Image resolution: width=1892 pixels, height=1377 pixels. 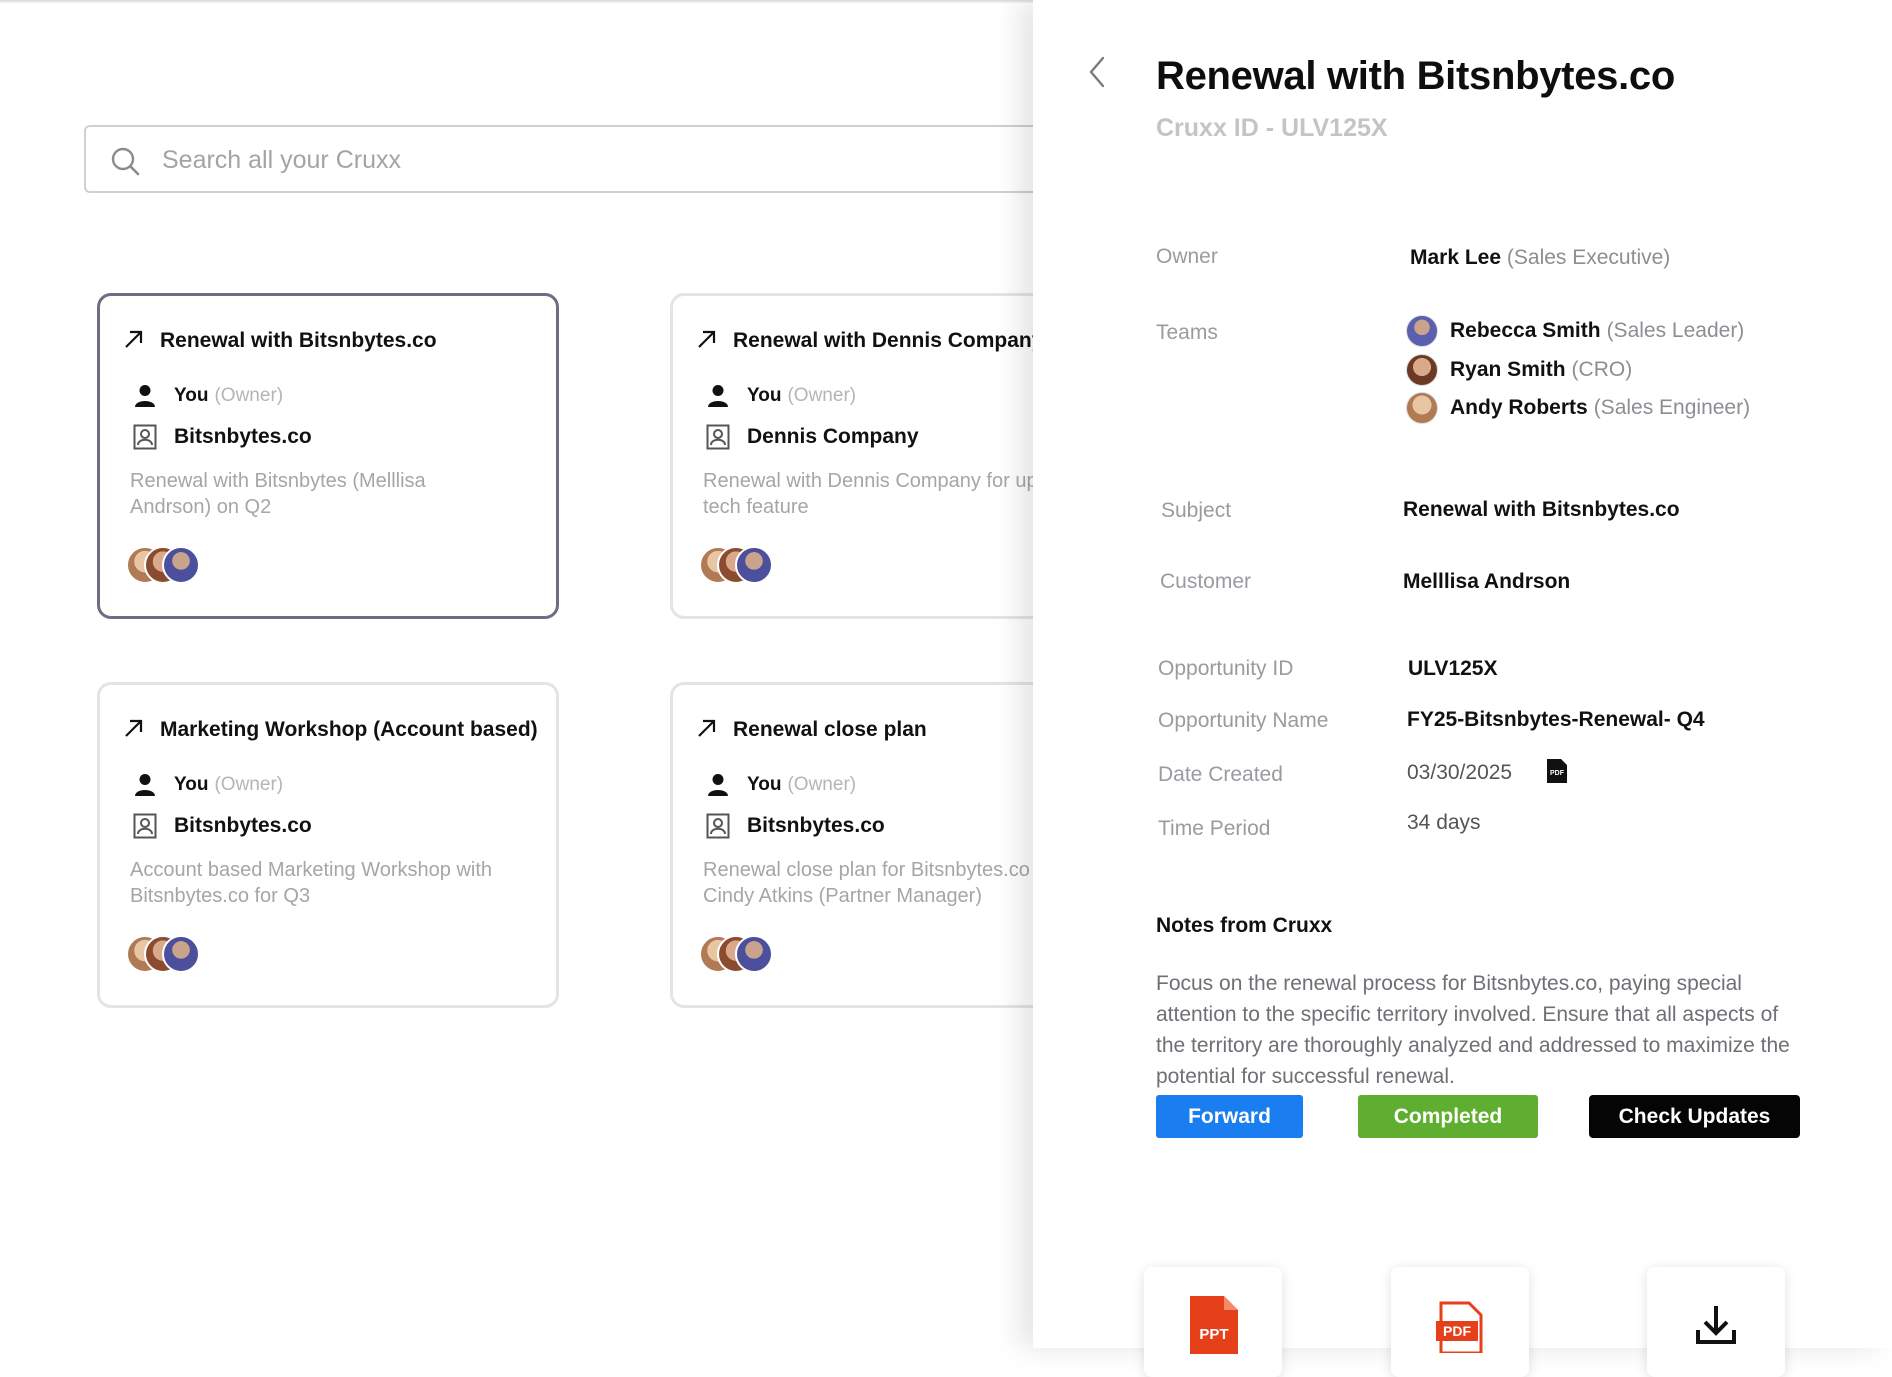 I want to click on search-bar, so click(x=604, y=159).